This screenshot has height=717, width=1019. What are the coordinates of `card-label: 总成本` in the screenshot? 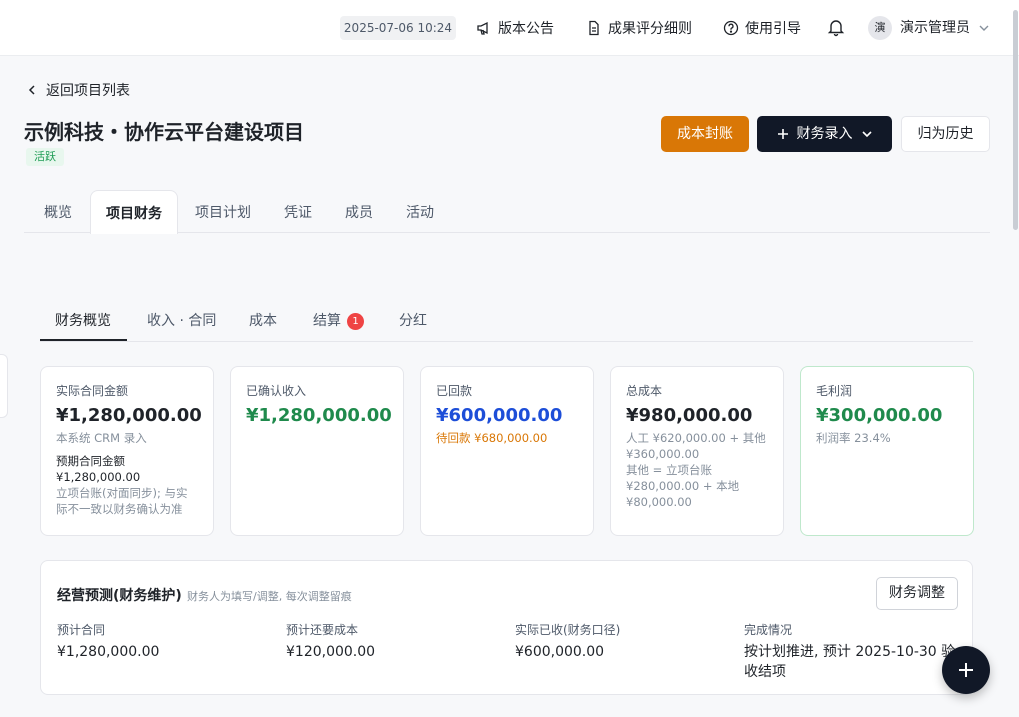 It's located at (644, 391).